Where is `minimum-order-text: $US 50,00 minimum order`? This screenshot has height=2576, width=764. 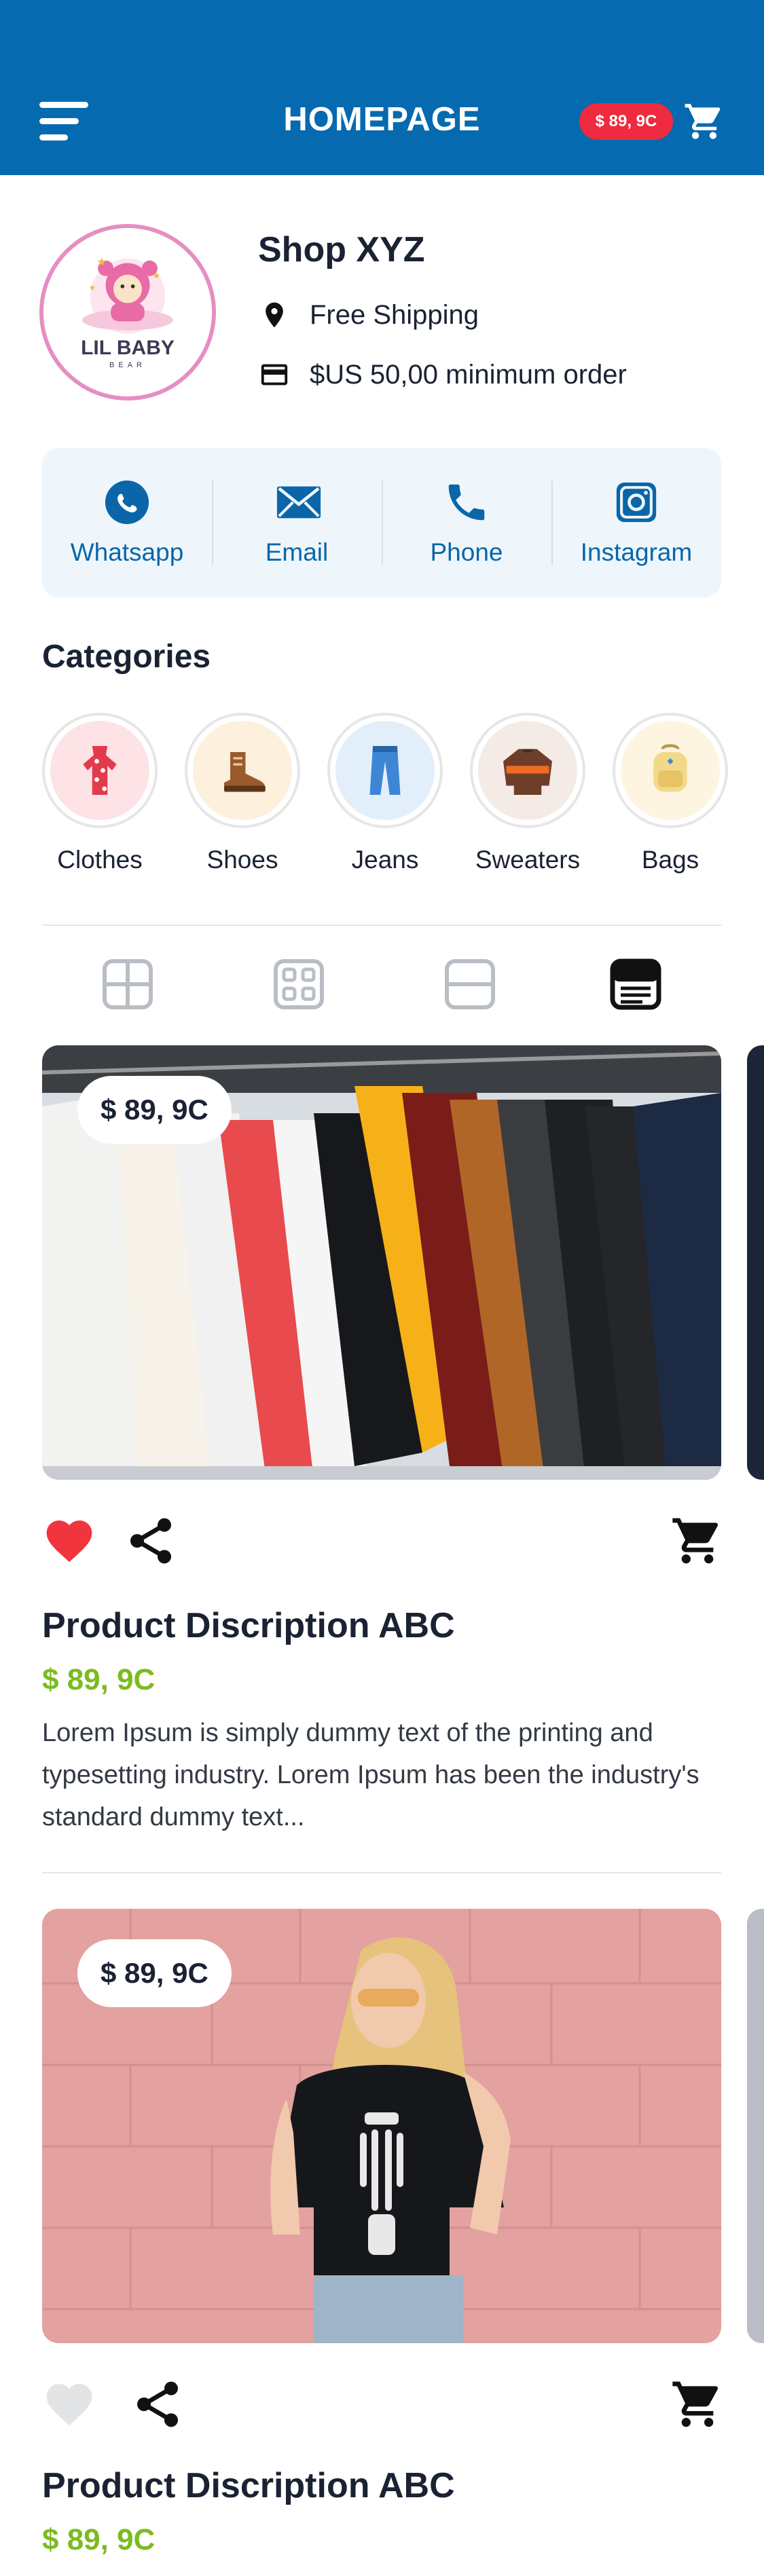
minimum-order-text: $US 50,00 minimum order is located at coordinates (468, 374).